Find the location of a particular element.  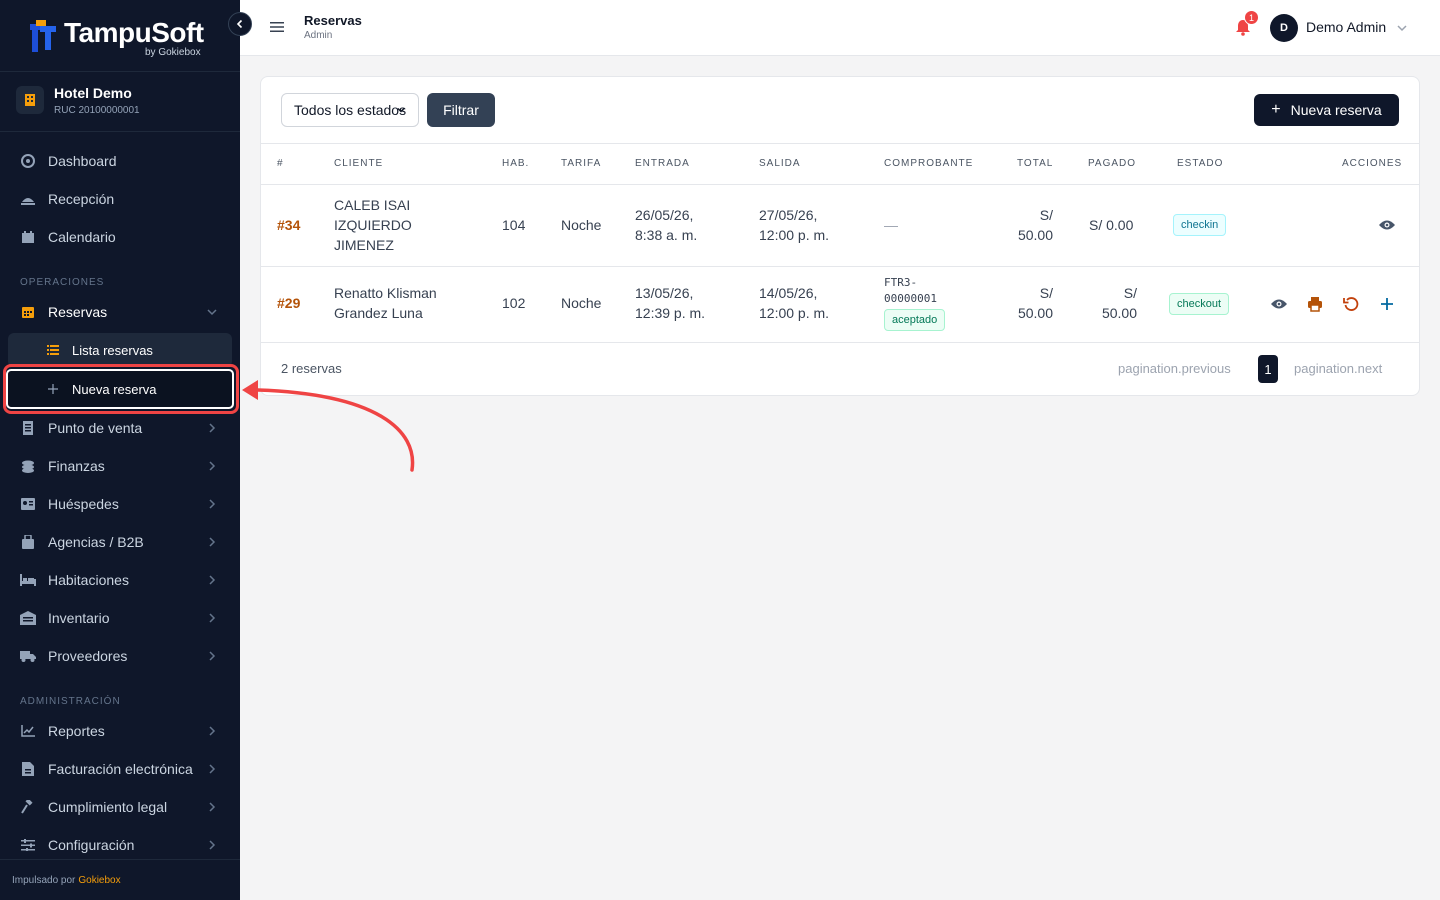

room-number: 104 is located at coordinates (514, 225).